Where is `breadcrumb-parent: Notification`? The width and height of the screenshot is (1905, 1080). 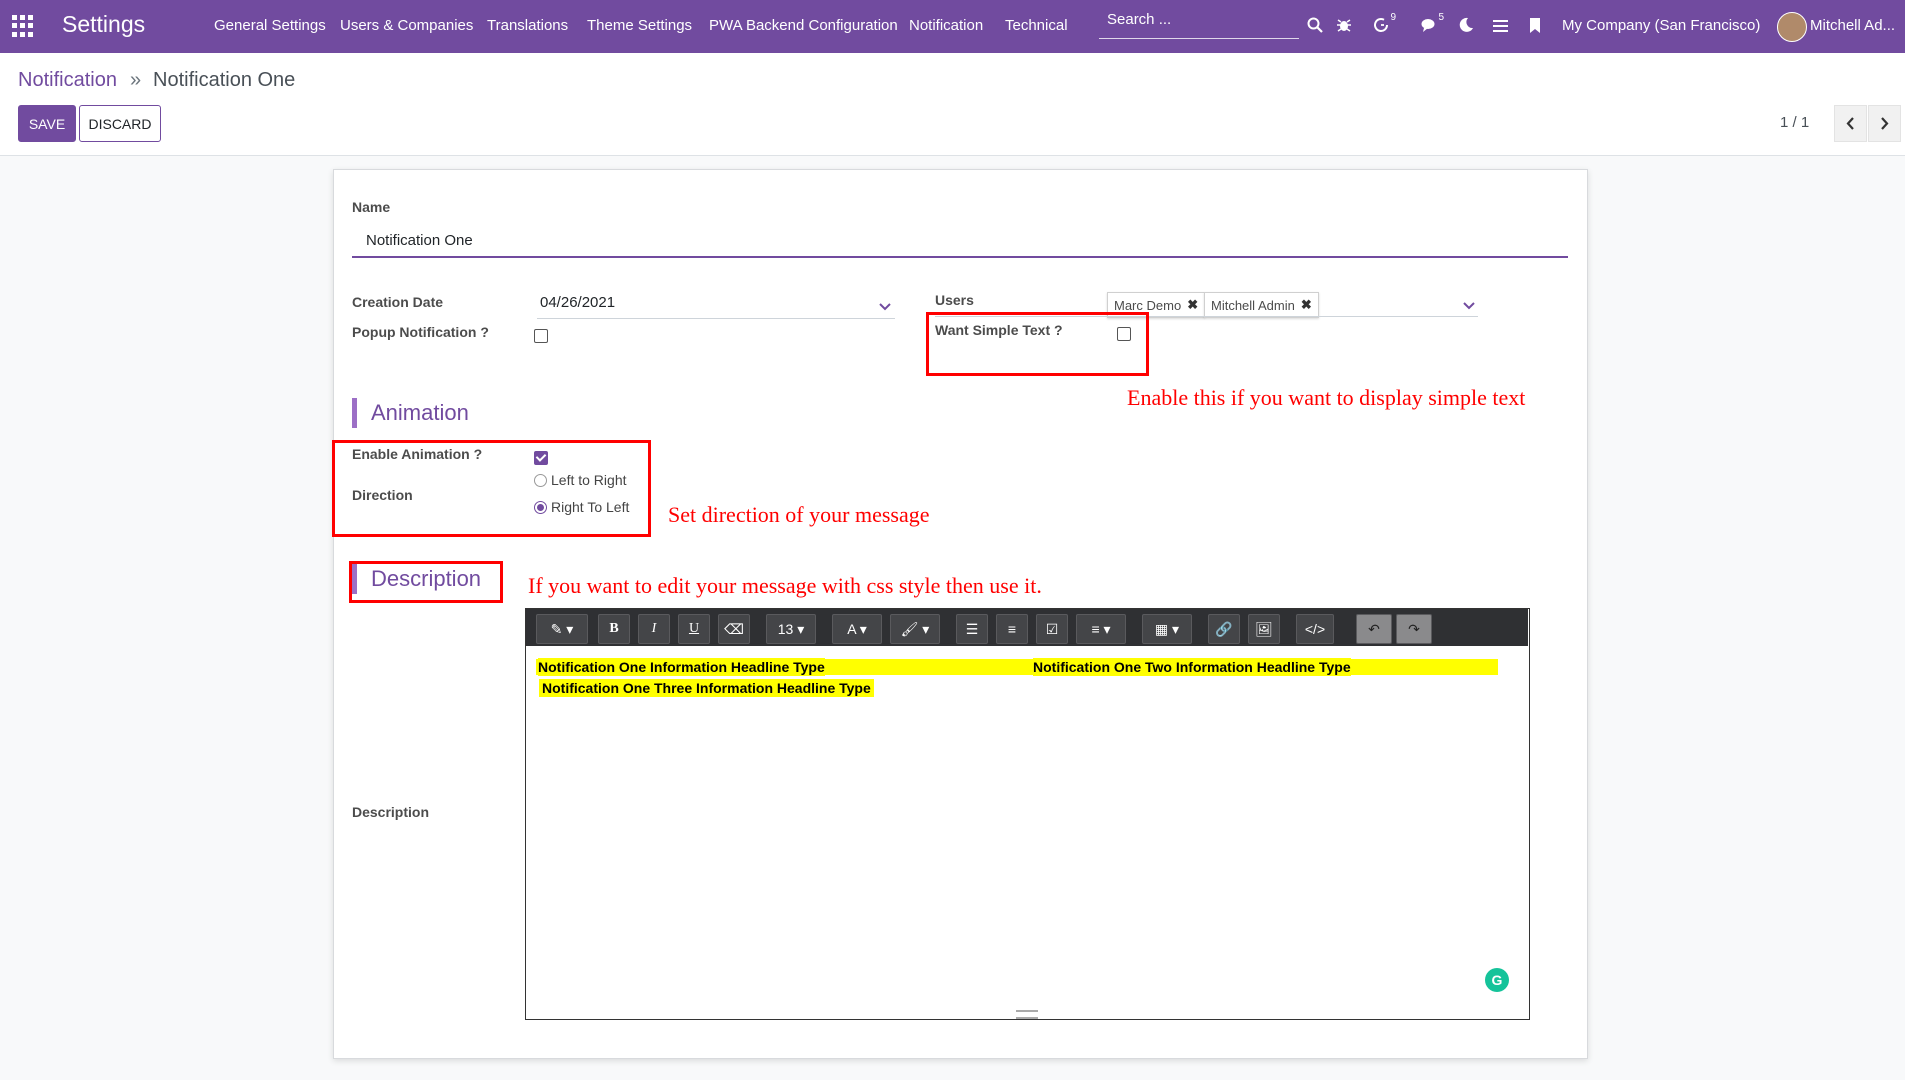
breadcrumb-parent: Notification is located at coordinates (67, 80).